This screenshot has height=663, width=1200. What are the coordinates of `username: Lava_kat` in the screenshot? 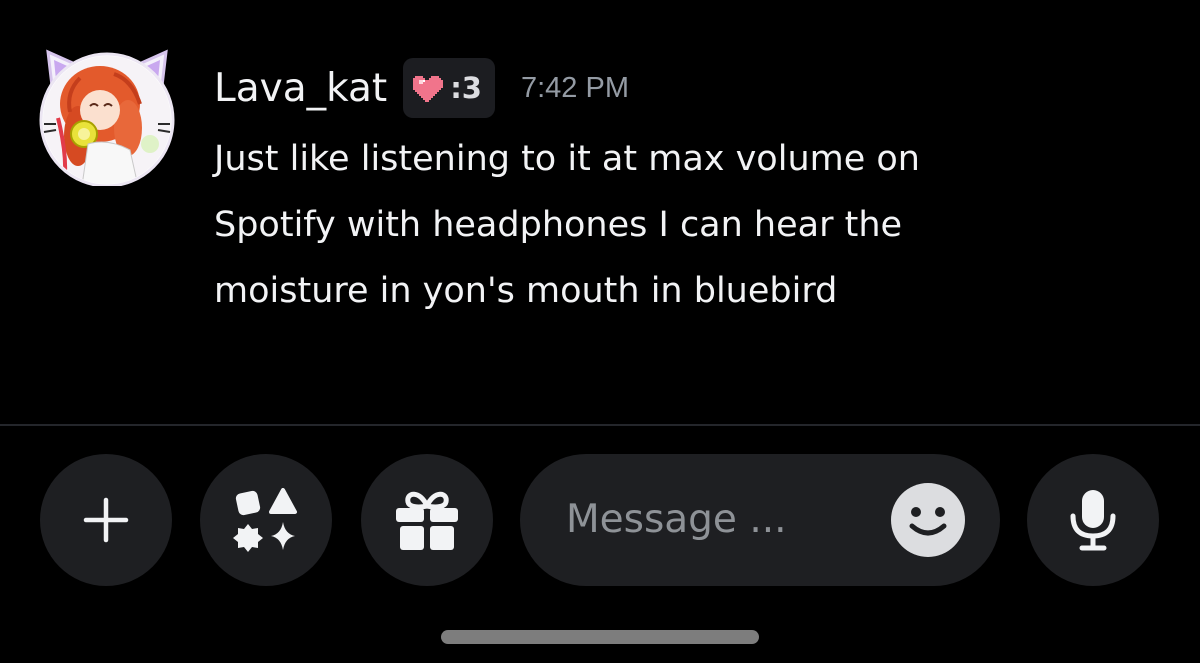 It's located at (300, 88).